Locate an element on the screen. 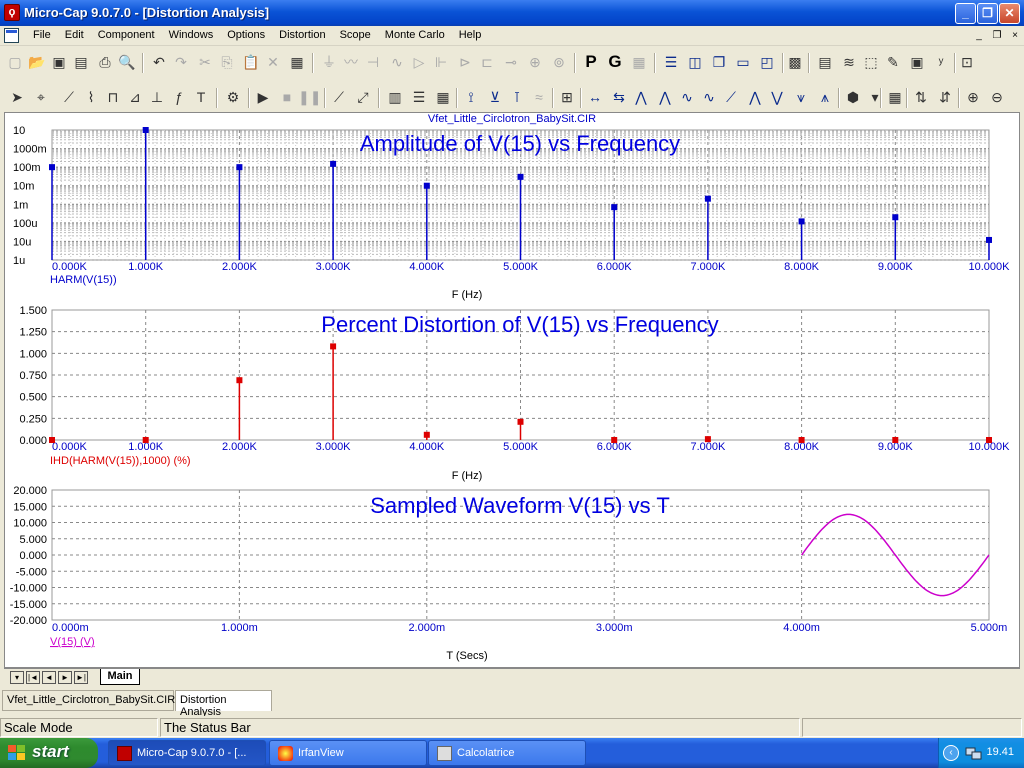 The height and width of the screenshot is (768, 1024). component-list-icon: ▤ is located at coordinates (825, 62).